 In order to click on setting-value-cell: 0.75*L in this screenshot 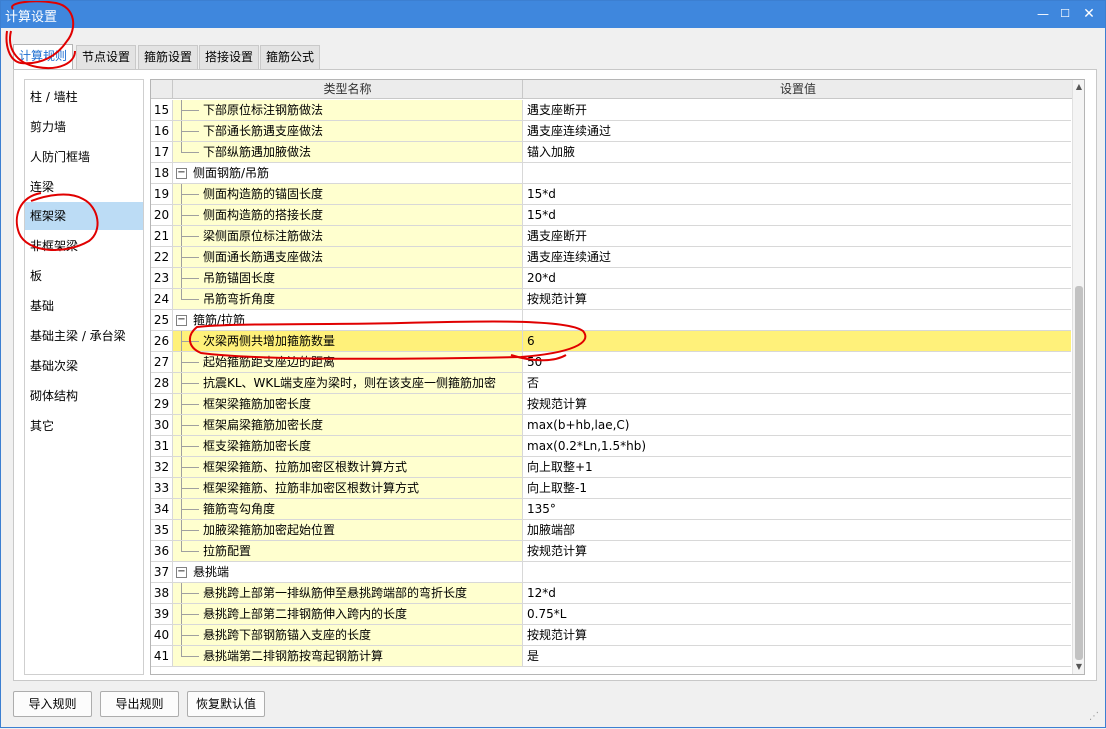, I will do `click(797, 614)`.